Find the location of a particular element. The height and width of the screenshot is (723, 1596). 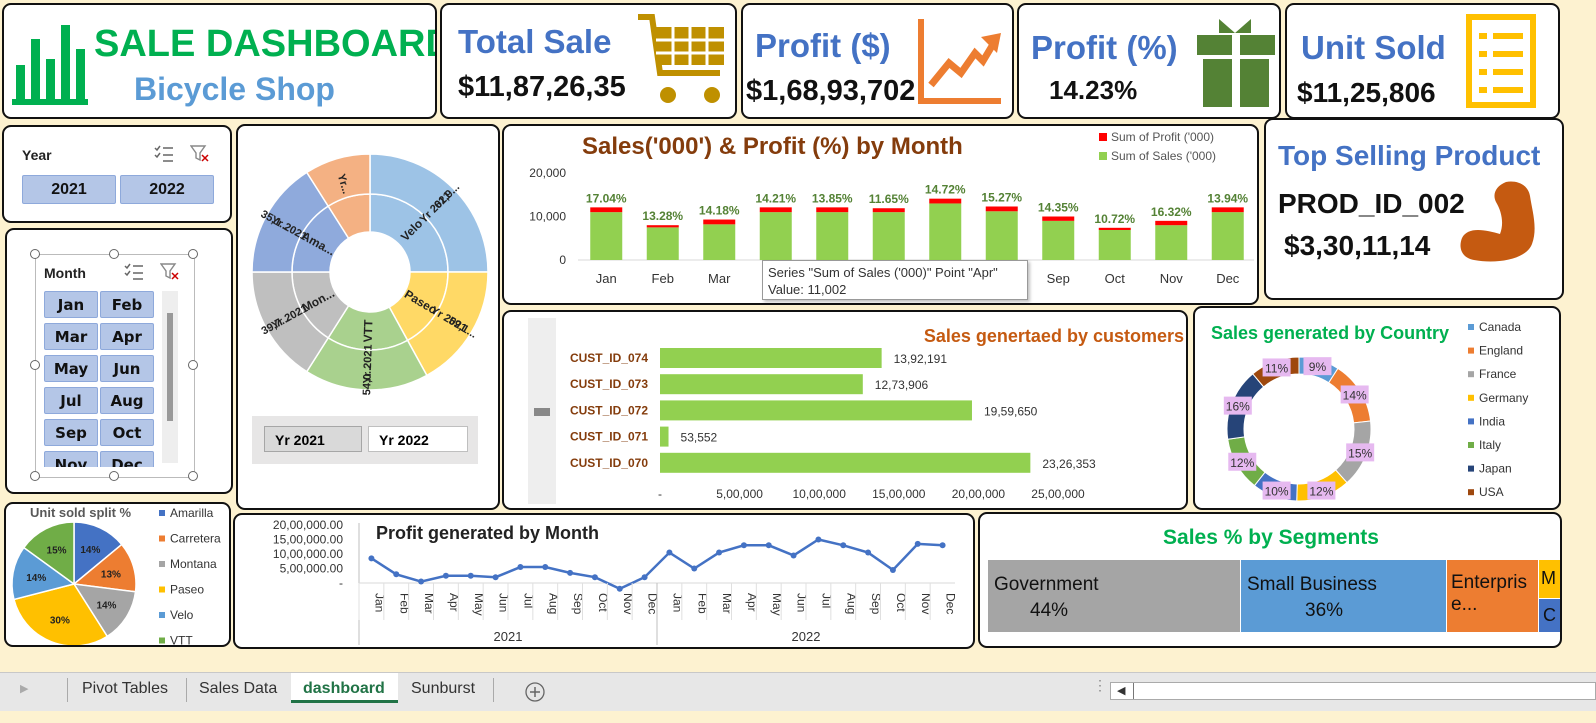

kpi-value: $11,25,806 is located at coordinates (1366, 92).